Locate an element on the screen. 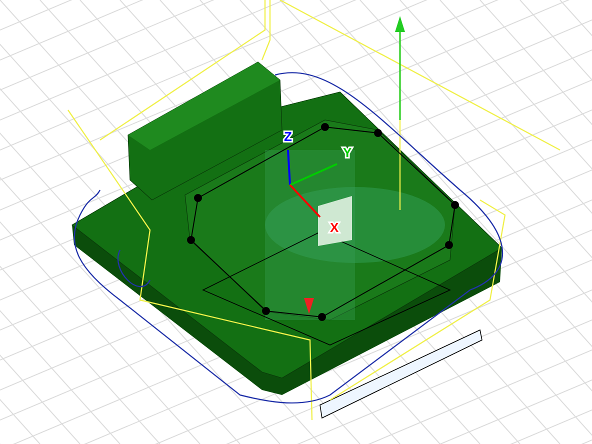  axis-label: X is located at coordinates (334, 227).